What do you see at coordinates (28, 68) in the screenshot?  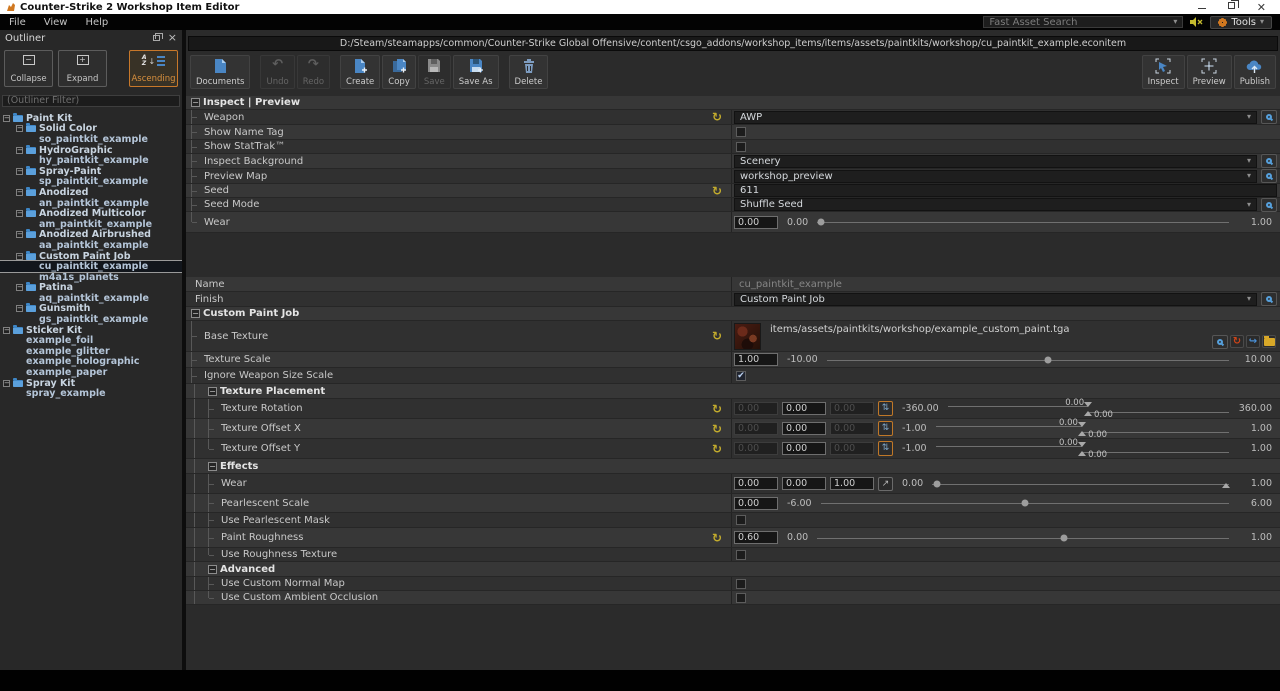 I see `collapse-button: − Collapse` at bounding box center [28, 68].